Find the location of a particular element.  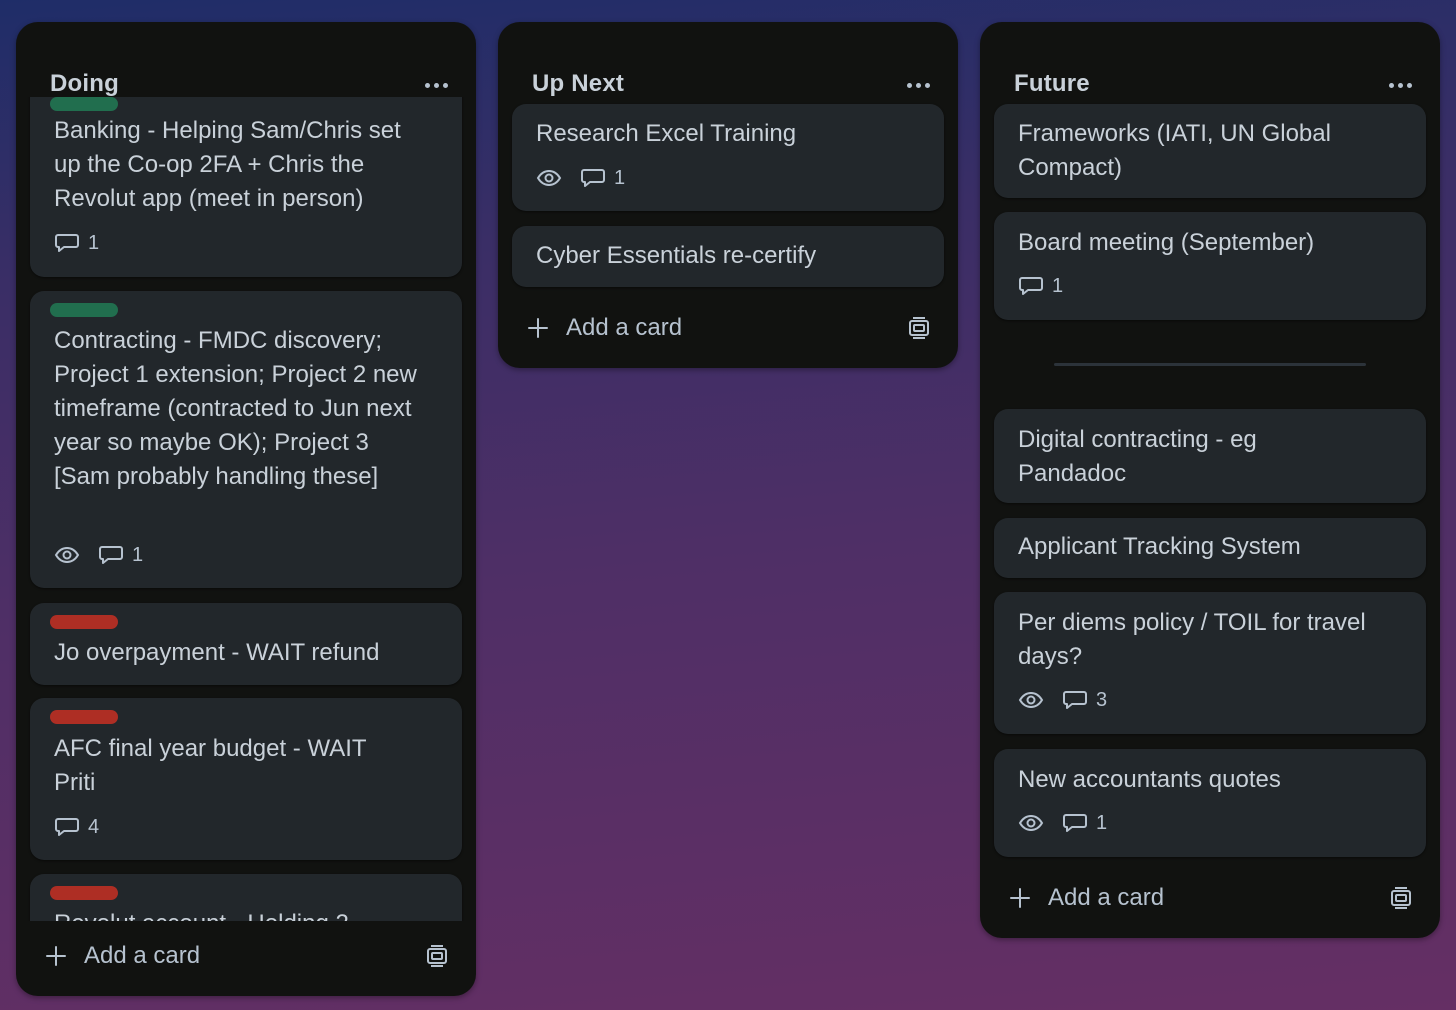

card-title: Revolut account - Holding 2 is located at coordinates (246, 914).